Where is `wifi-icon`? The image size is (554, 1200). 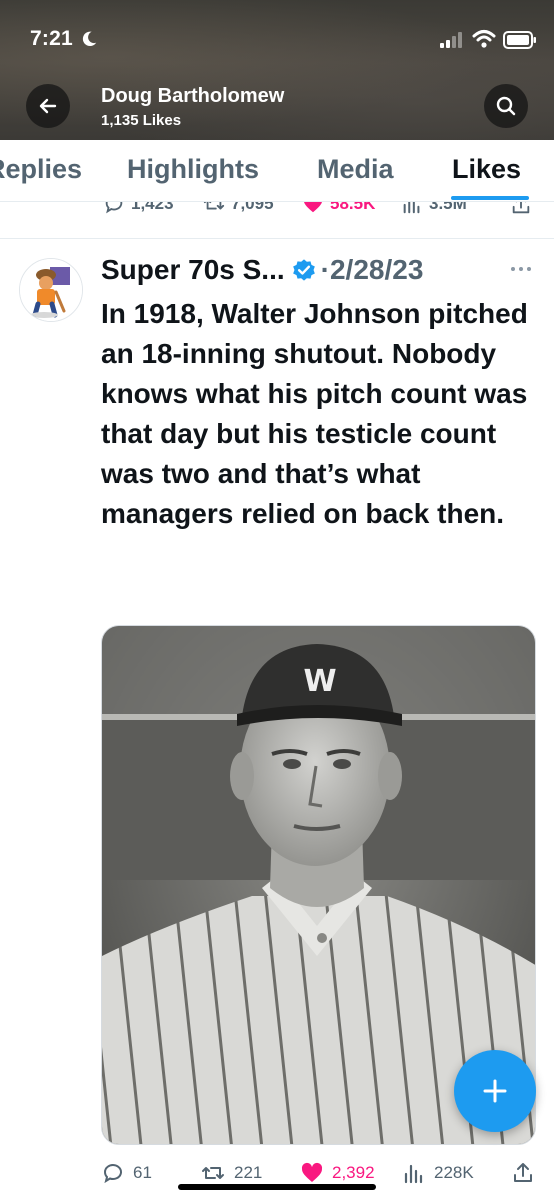 wifi-icon is located at coordinates (484, 39).